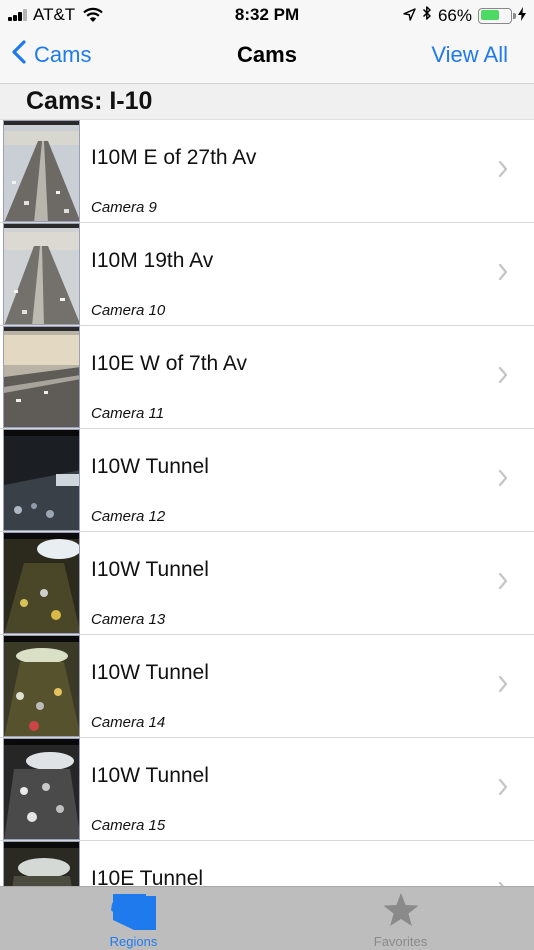 The image size is (534, 950). Describe the element at coordinates (267, 377) in the screenshot. I see `list-item: I10E W of 7th Av Camera 11` at that location.